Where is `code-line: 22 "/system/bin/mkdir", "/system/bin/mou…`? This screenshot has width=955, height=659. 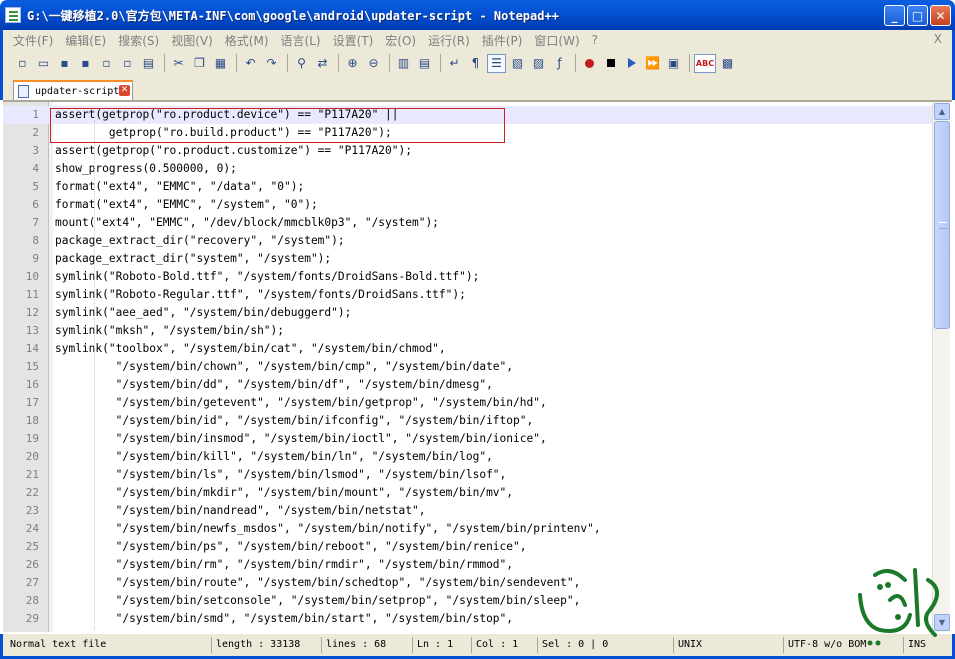
code-line: 22 "/system/bin/mkdir", "/system/bin/mou… is located at coordinates (468, 493).